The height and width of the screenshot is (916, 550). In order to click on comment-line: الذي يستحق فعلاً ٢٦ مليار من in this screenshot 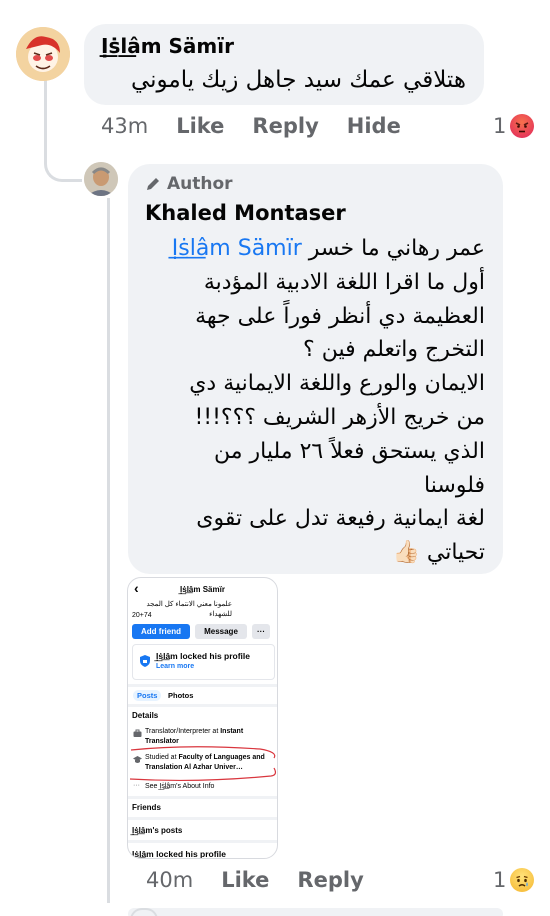, I will do `click(349, 451)`.